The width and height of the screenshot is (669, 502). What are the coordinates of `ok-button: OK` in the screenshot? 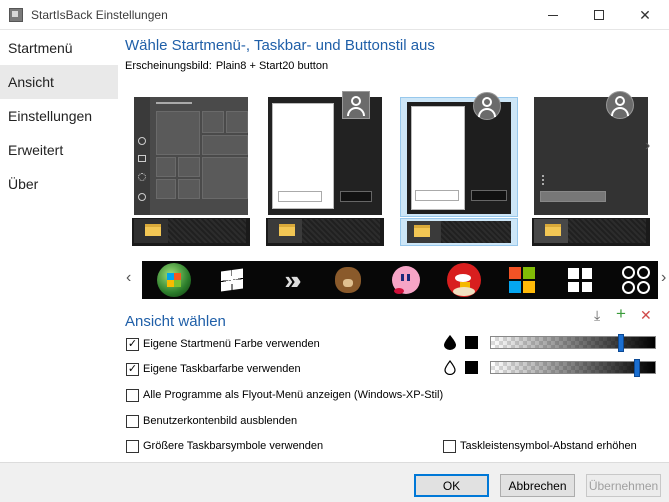 It's located at (451, 485).